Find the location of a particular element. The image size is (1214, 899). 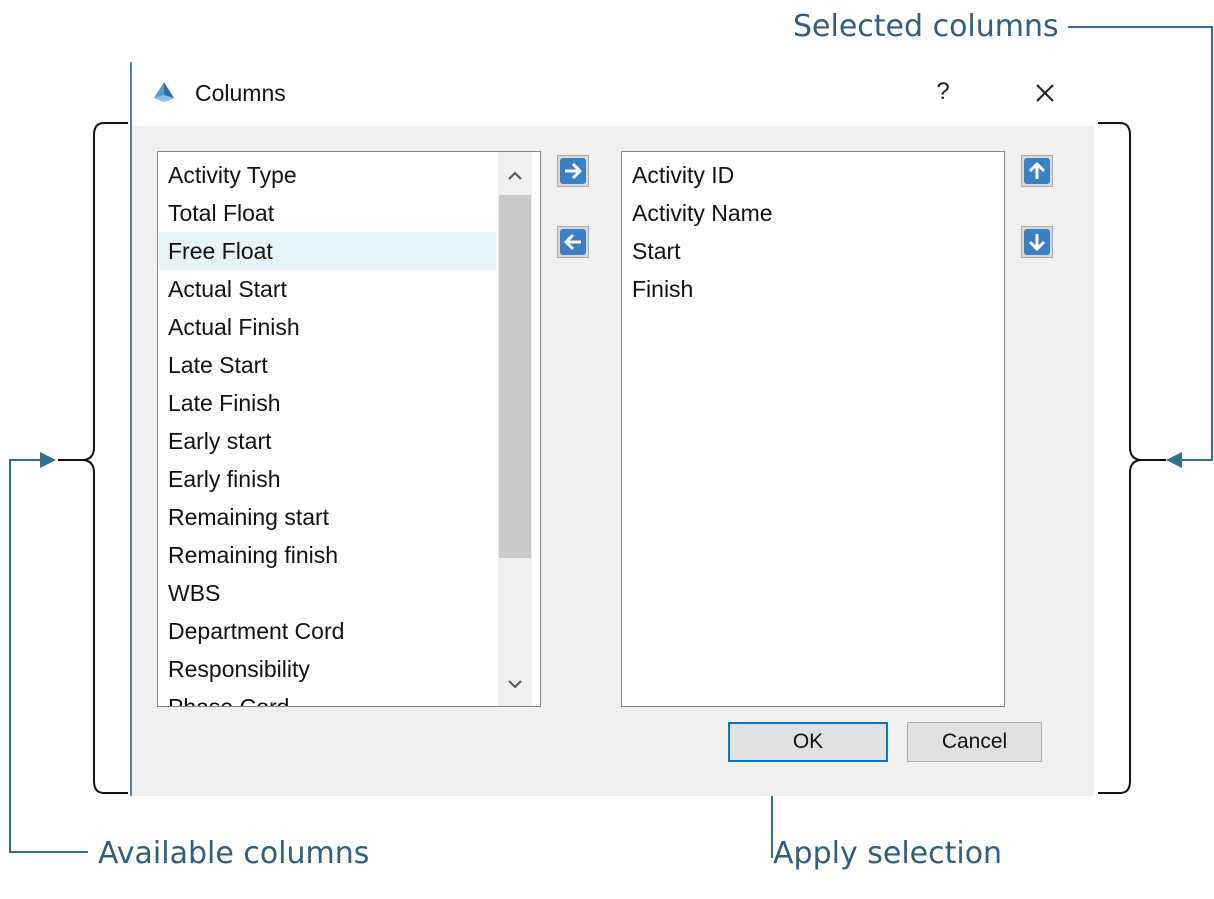

list-item: Responsibility is located at coordinates (327, 669).